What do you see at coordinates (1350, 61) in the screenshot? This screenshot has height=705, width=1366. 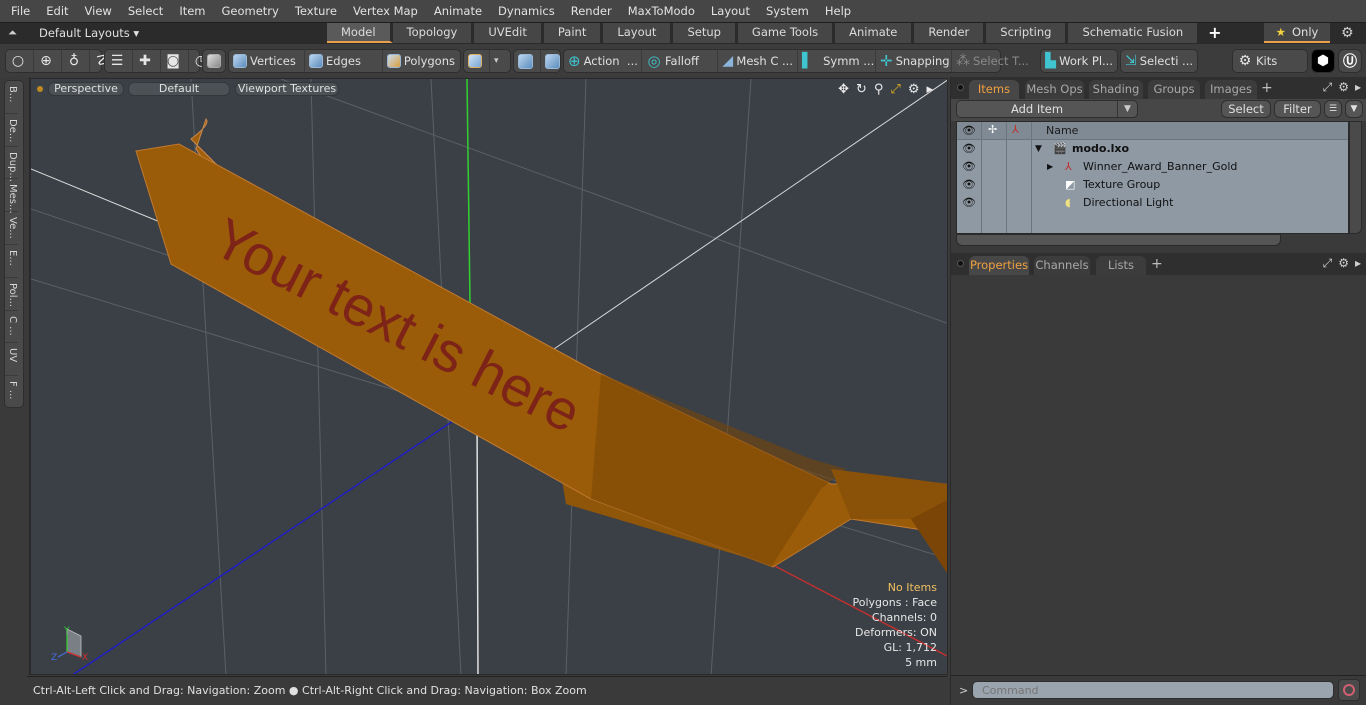 I see `unreal-button: Ⓤ` at bounding box center [1350, 61].